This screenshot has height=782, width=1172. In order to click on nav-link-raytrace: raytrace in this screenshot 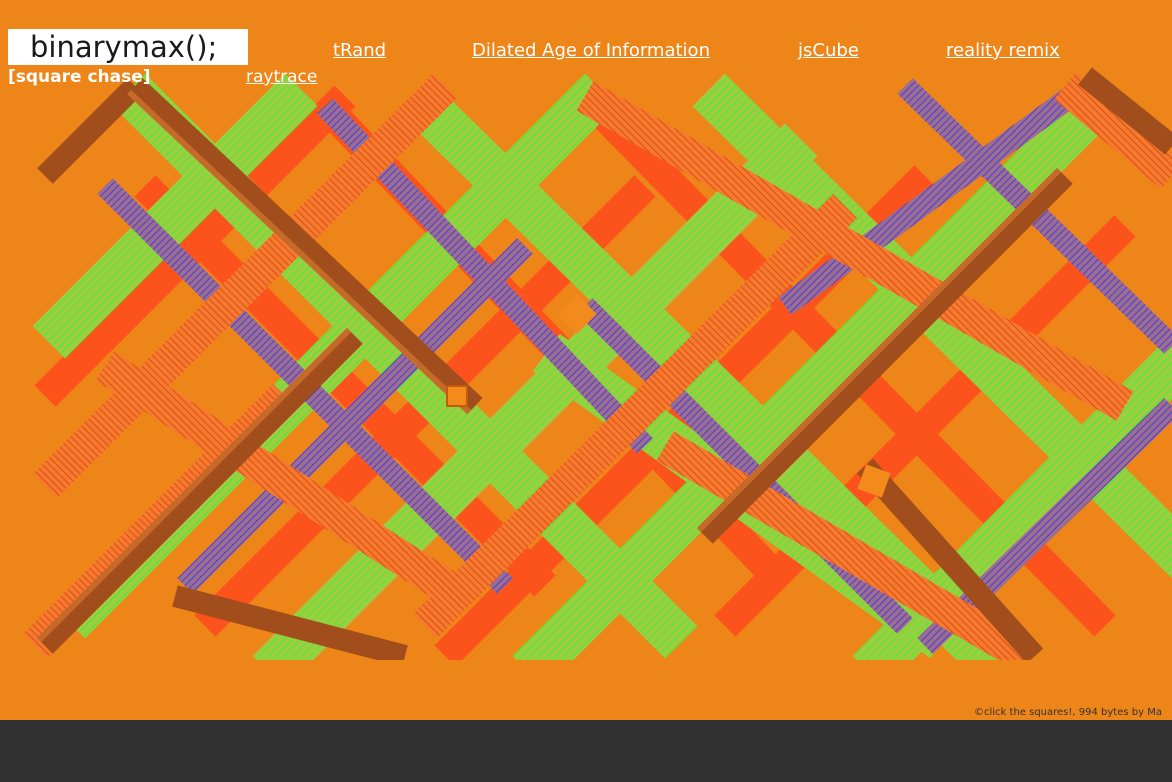, I will do `click(281, 77)`.